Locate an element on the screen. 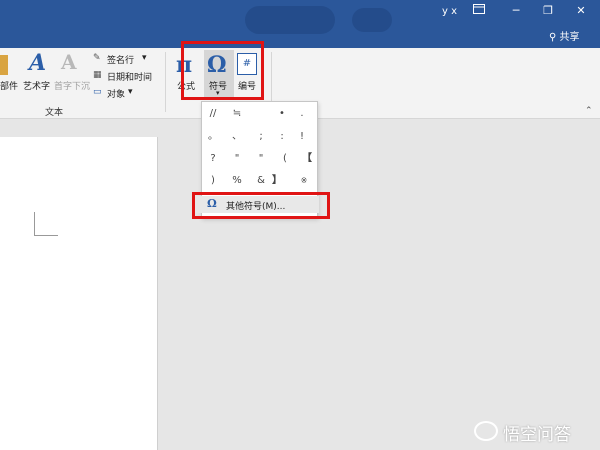 The width and height of the screenshot is (600, 450). symbol-cell is located at coordinates (261, 114).